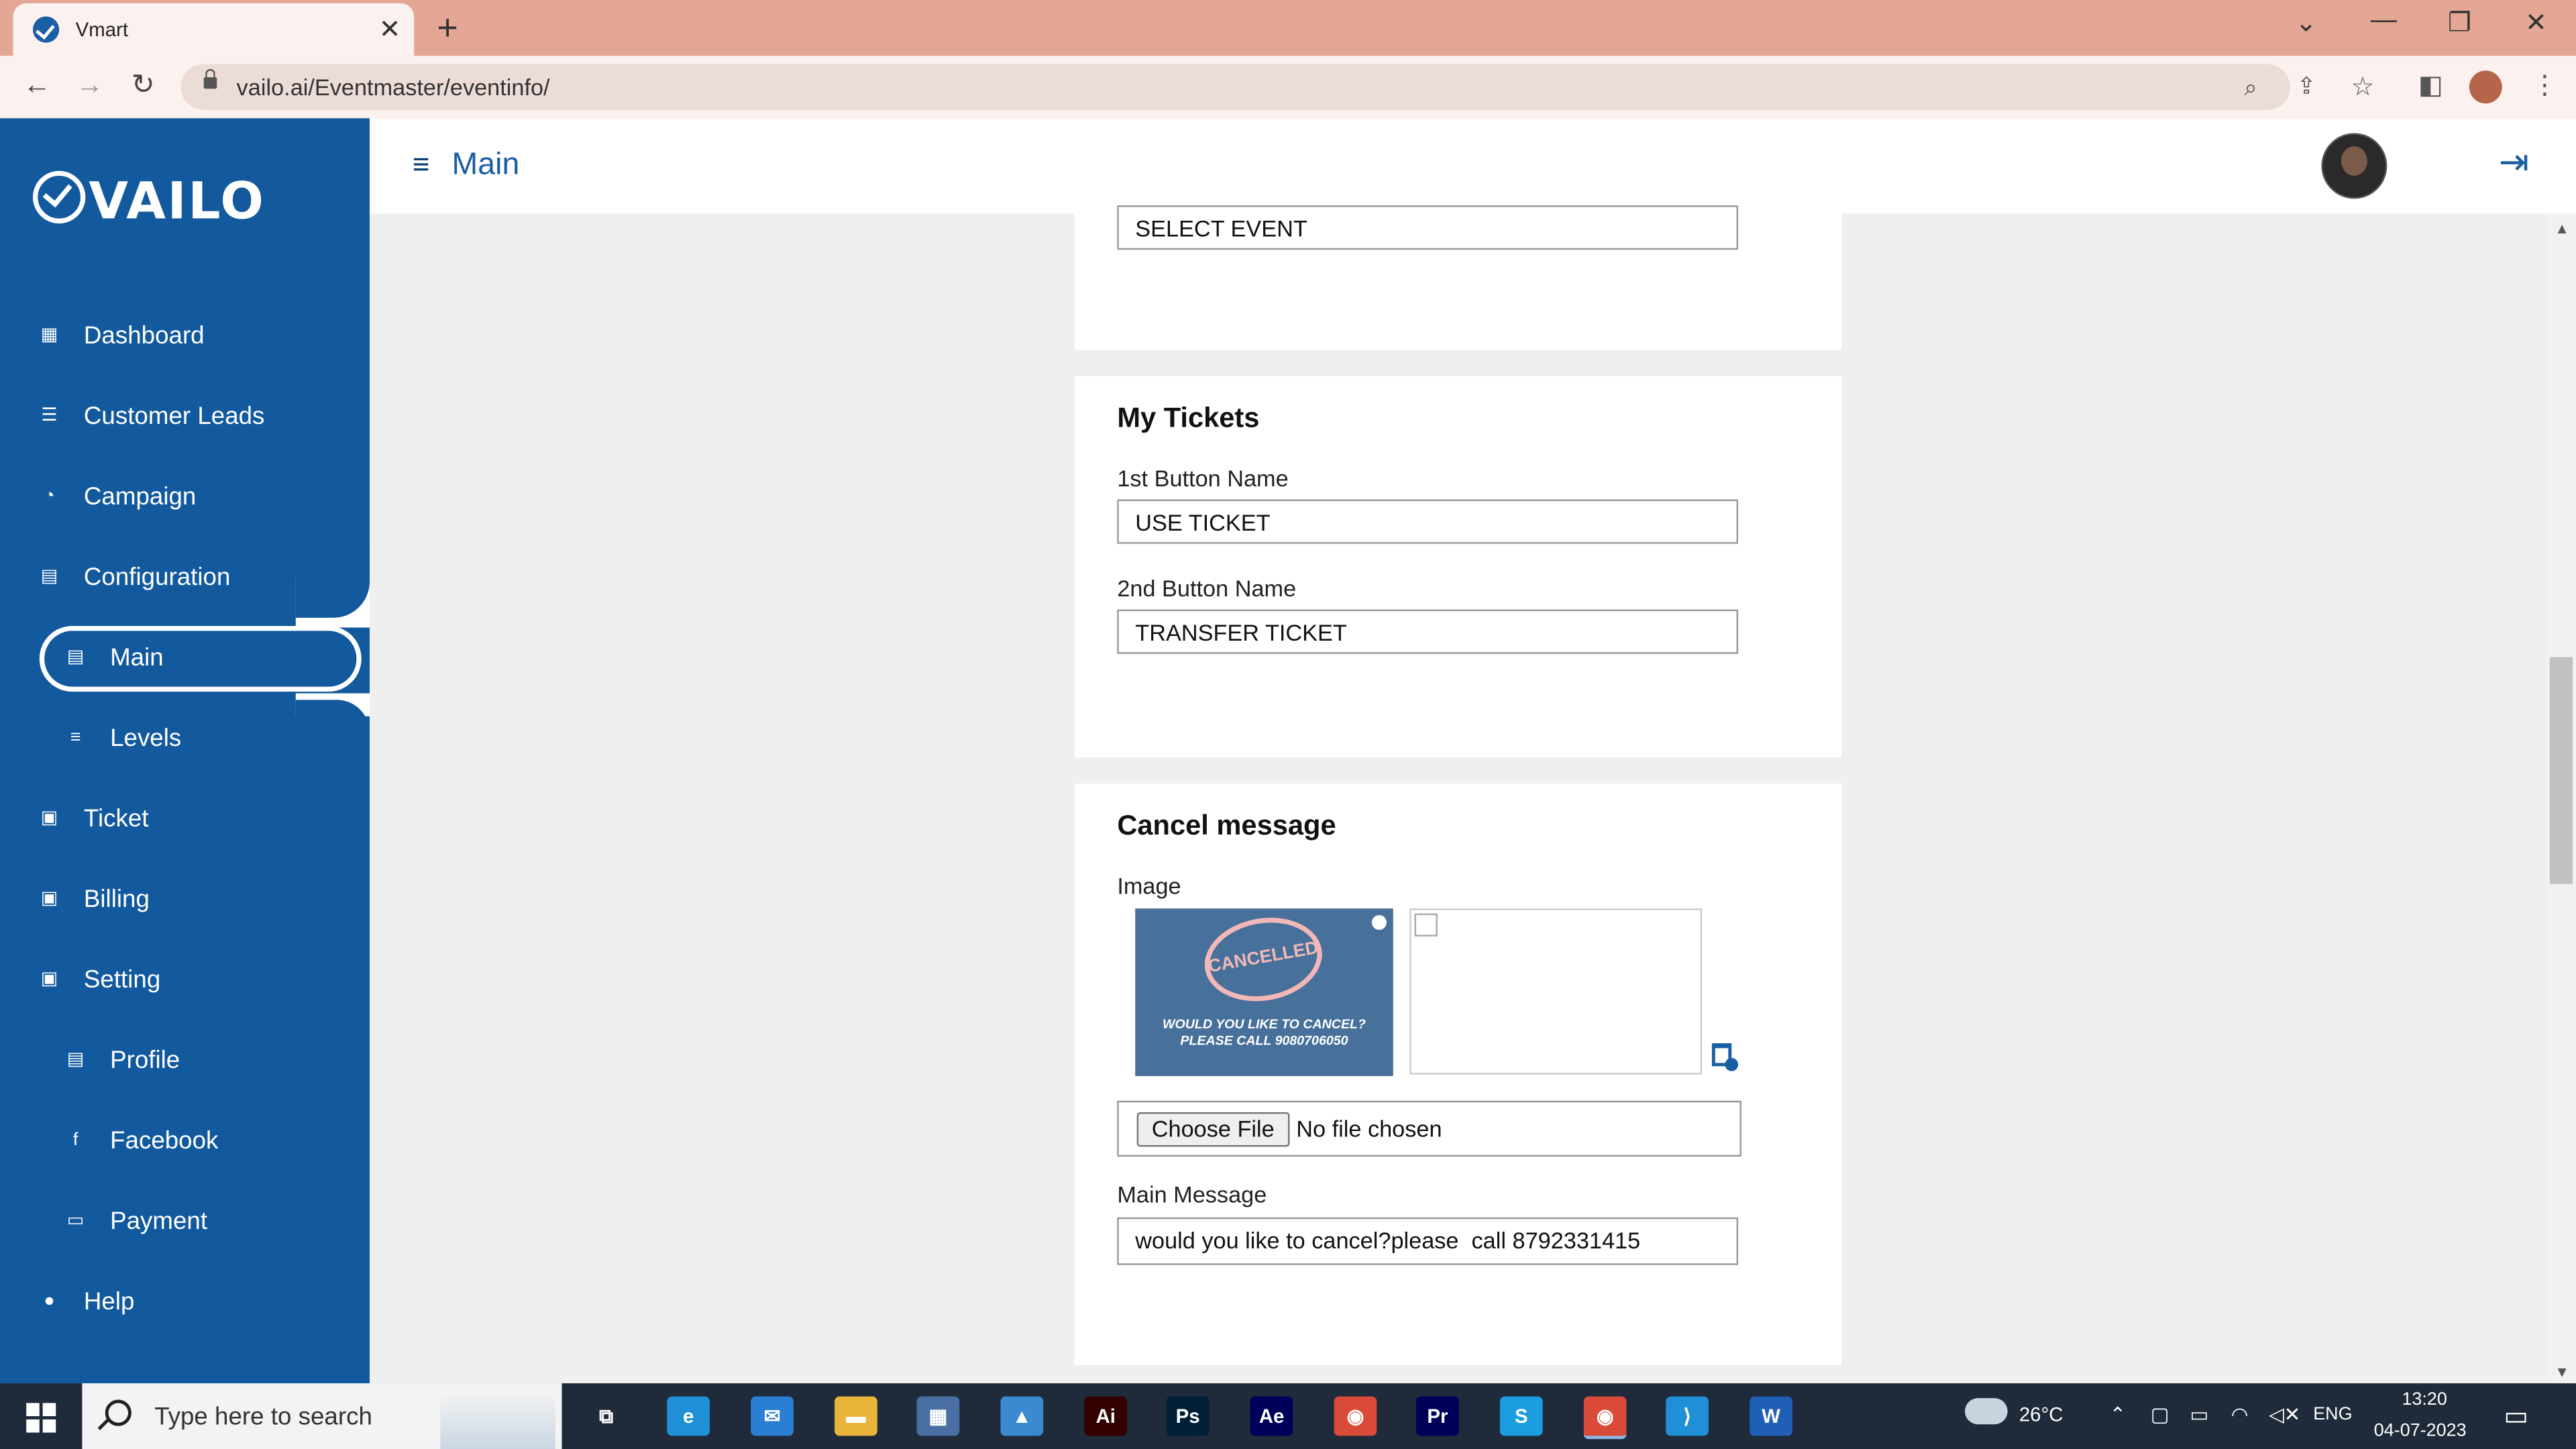 This screenshot has height=1449, width=2576. Describe the element at coordinates (1271, 1416) in the screenshot. I see `after-effects-icon: Ae` at that location.